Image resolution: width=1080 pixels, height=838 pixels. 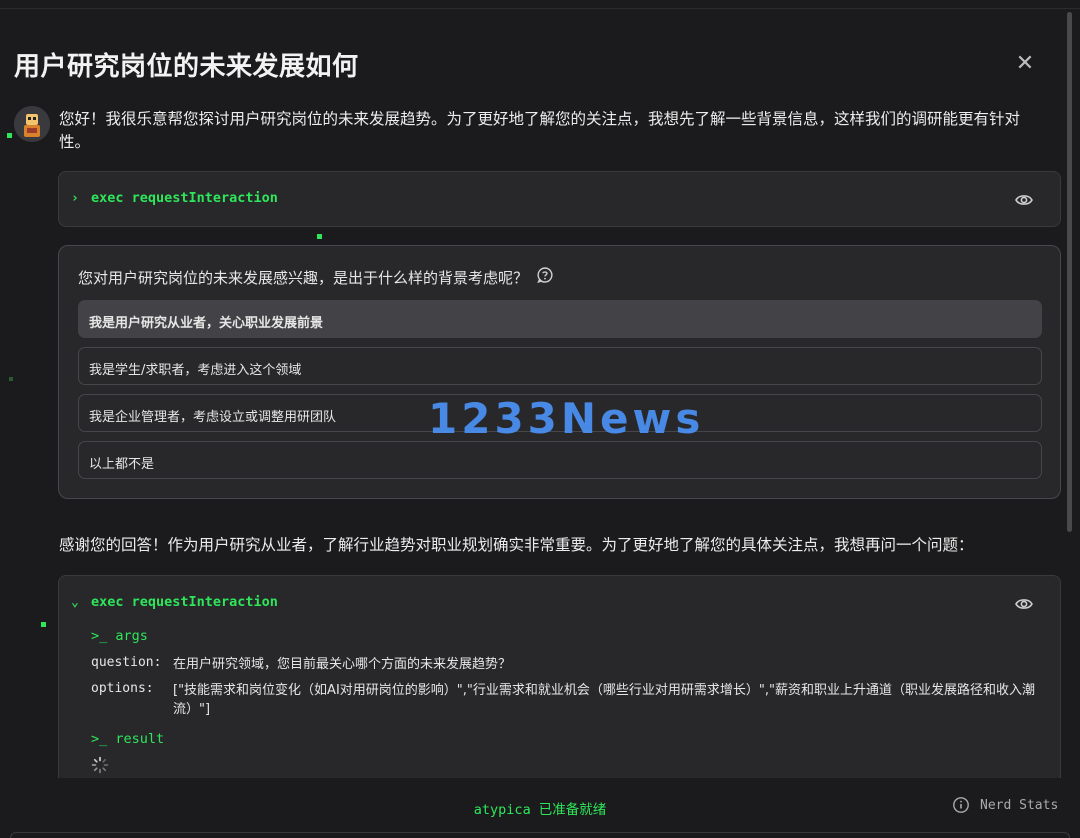 What do you see at coordinates (122, 688) in the screenshot?
I see `arg-key: options:` at bounding box center [122, 688].